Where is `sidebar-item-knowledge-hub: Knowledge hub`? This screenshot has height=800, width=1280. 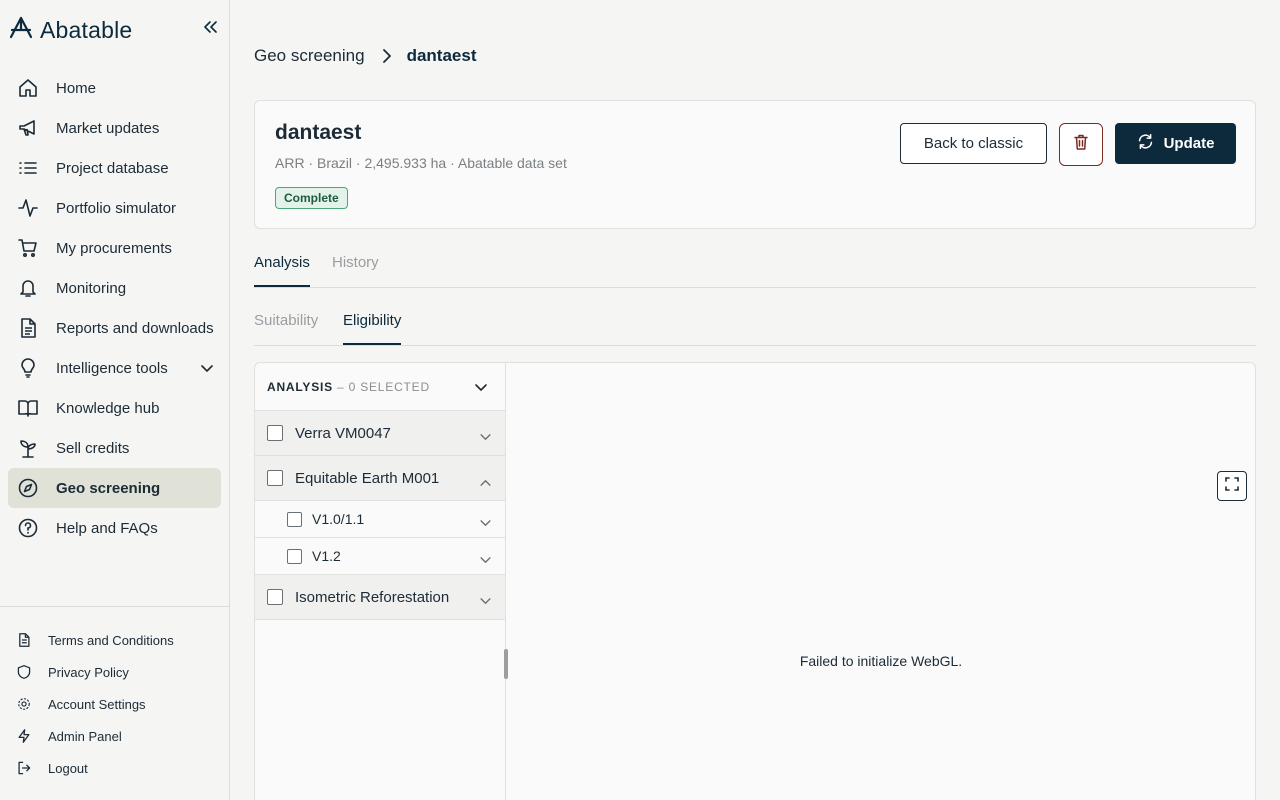
sidebar-item-knowledge-hub: Knowledge hub is located at coordinates (114, 408).